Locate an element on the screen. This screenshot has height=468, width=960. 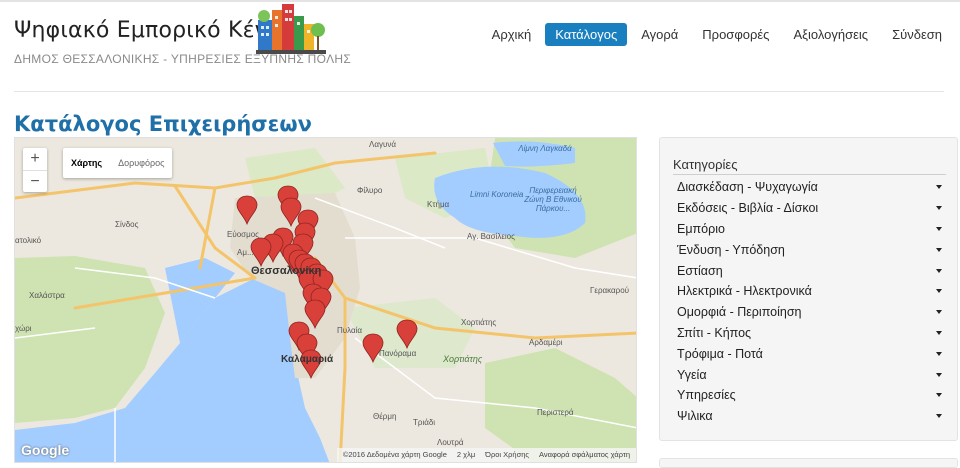
nav-catalog: Κατάλογος is located at coordinates (586, 34).